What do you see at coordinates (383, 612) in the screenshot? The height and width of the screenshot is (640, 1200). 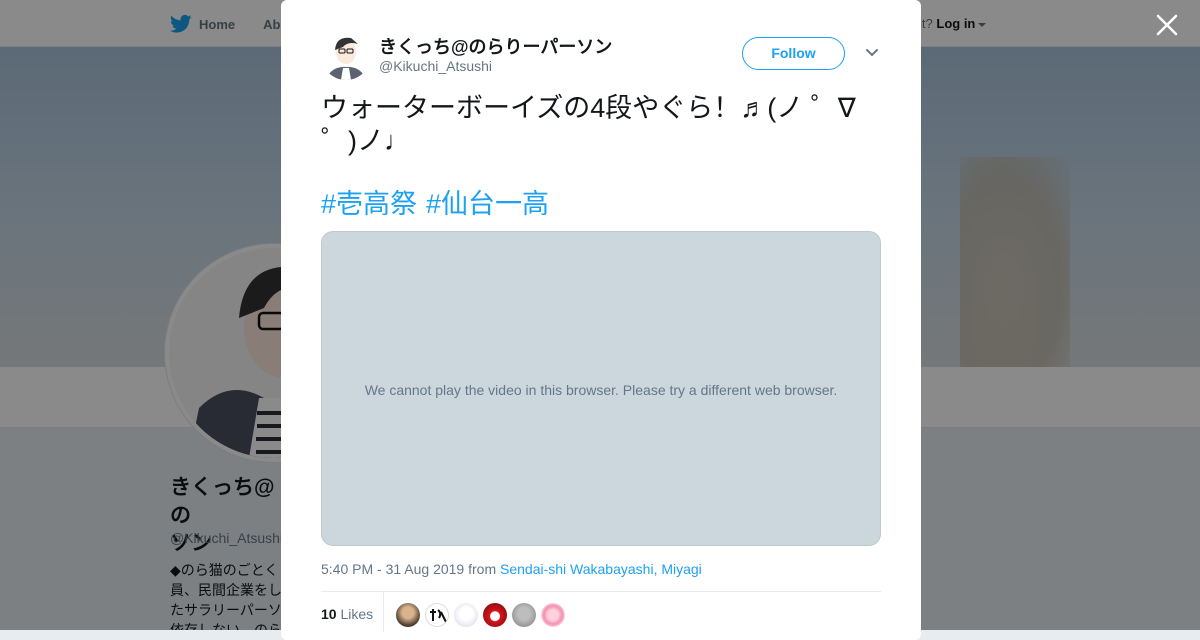 I see `stats-divider` at bounding box center [383, 612].